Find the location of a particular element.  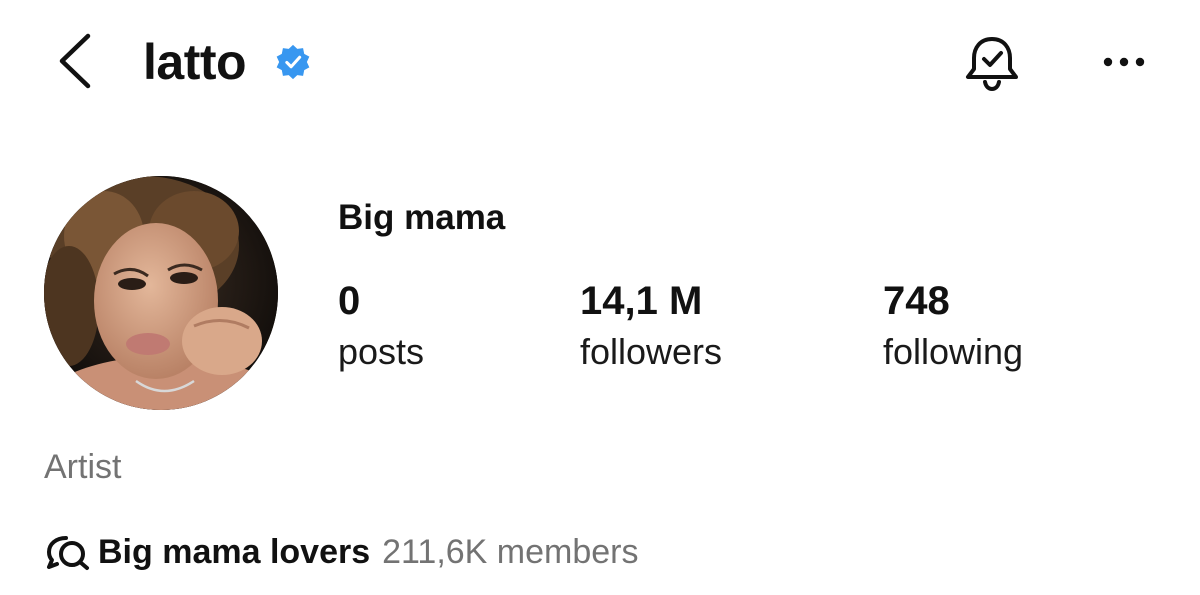

posts-label: posts is located at coordinates (381, 351).